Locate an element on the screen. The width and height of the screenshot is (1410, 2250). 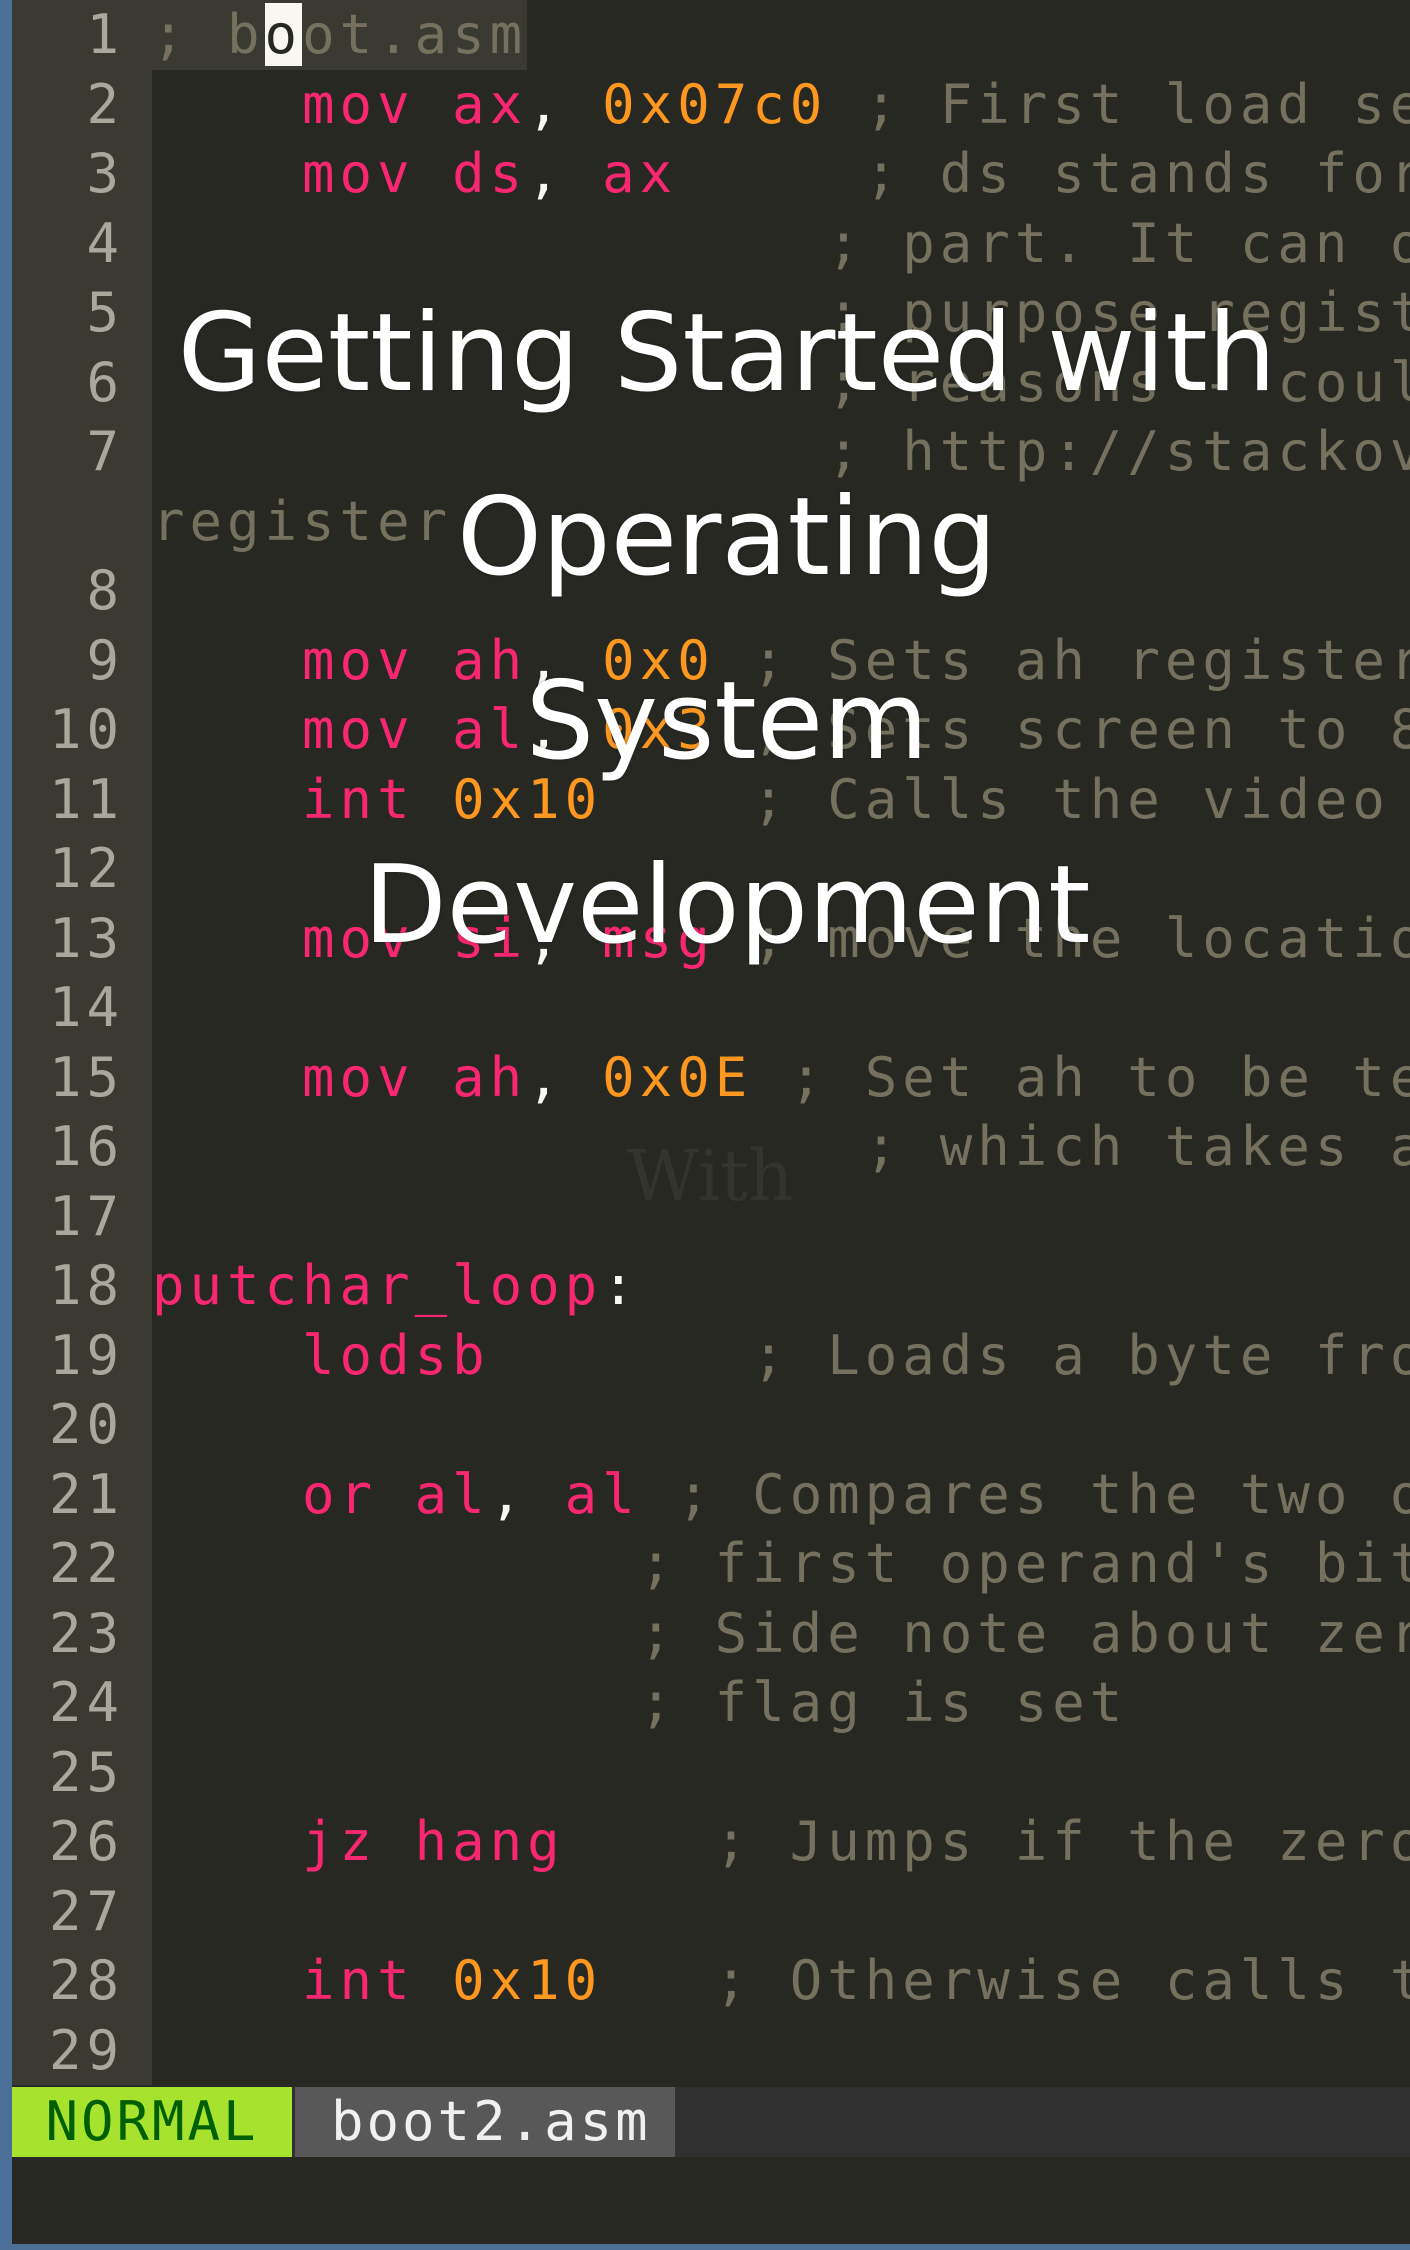
code-token: ; Compares the two opera is located at coordinates (1043, 1494).